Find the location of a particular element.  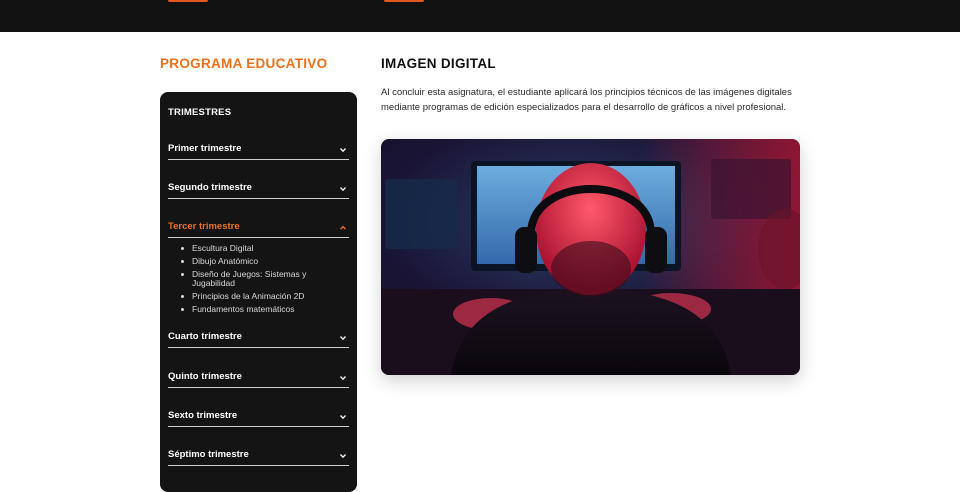

trimesters-heading: TRIMESTRES is located at coordinates (200, 112).